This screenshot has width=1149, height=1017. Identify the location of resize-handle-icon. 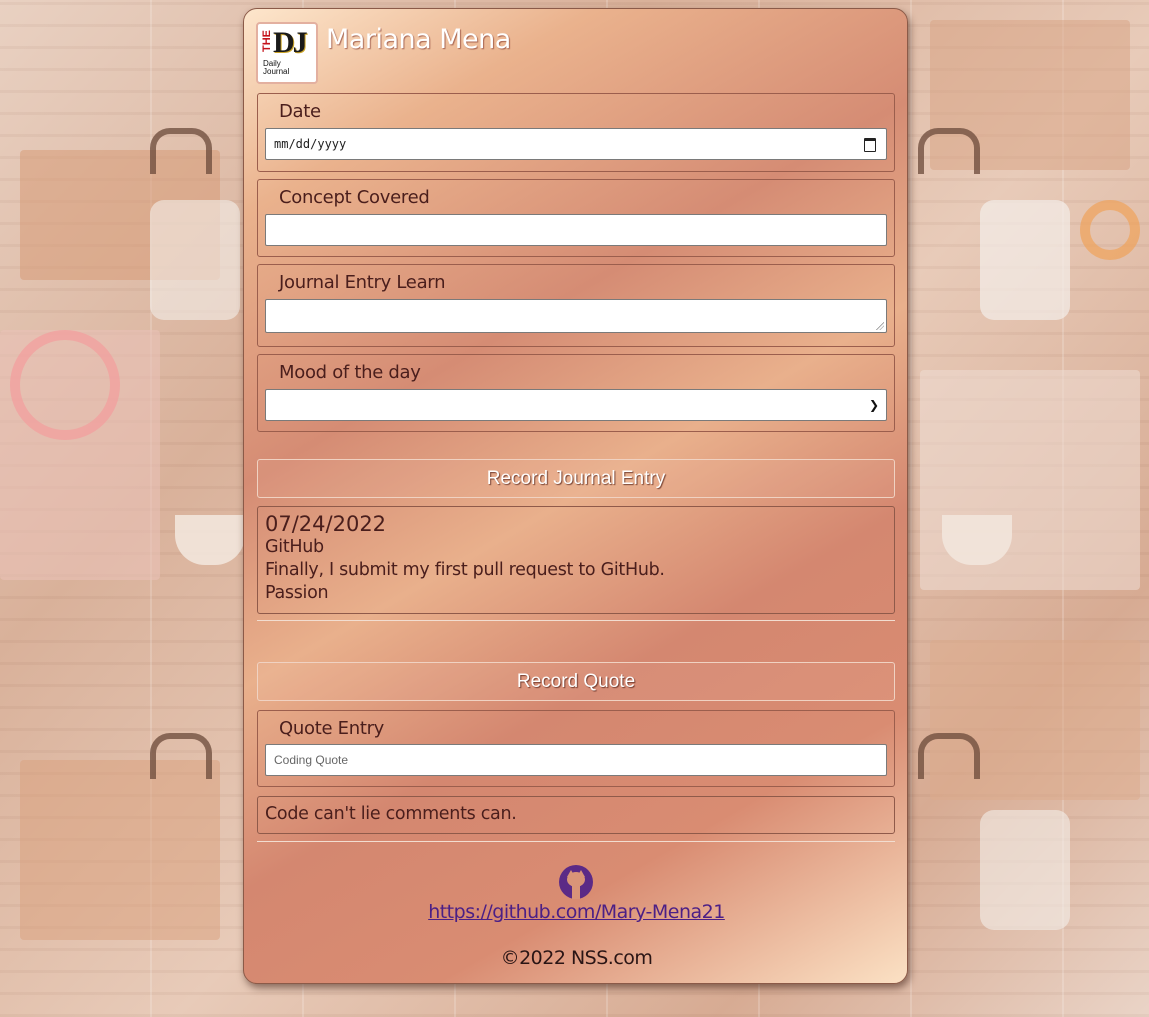
(880, 326).